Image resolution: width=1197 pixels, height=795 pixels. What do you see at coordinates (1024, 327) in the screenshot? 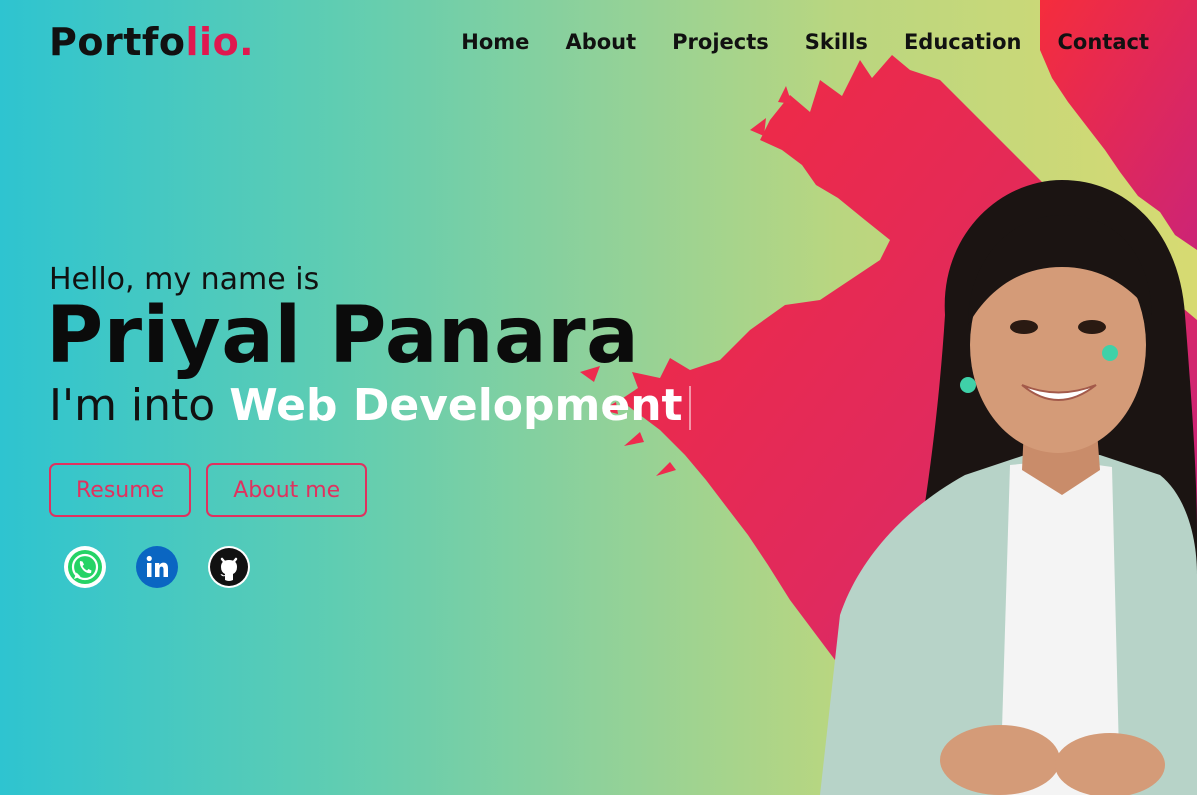
I see `eye-left` at bounding box center [1024, 327].